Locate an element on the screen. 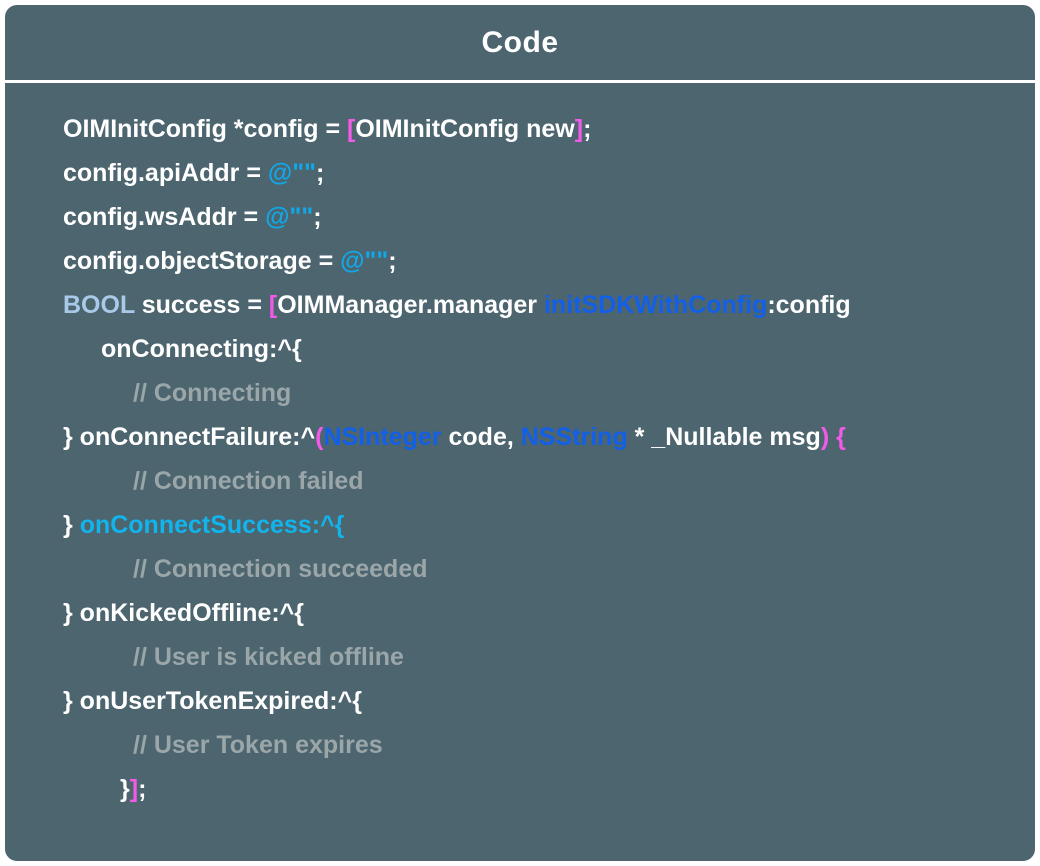 The height and width of the screenshot is (866, 1040). code-line: }]; is located at coordinates (520, 789).